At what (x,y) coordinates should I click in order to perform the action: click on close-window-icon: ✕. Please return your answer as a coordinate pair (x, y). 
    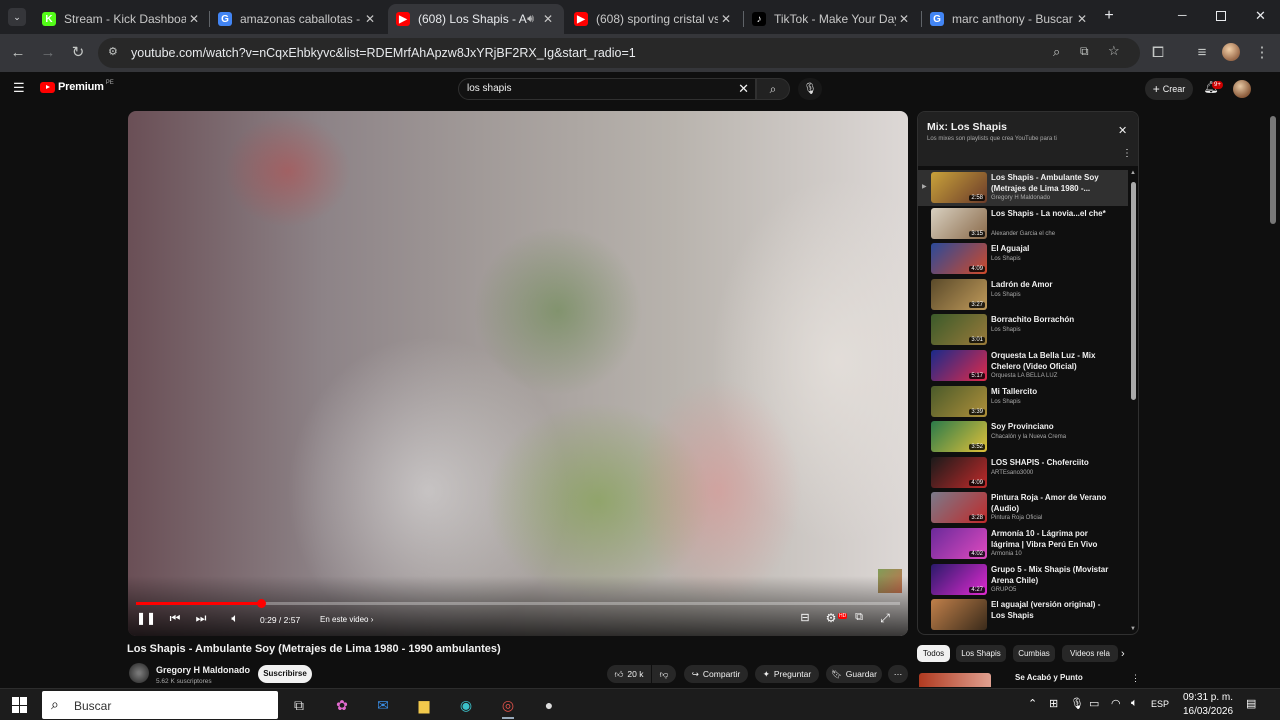
    Looking at the image, I should click on (1260, 16).